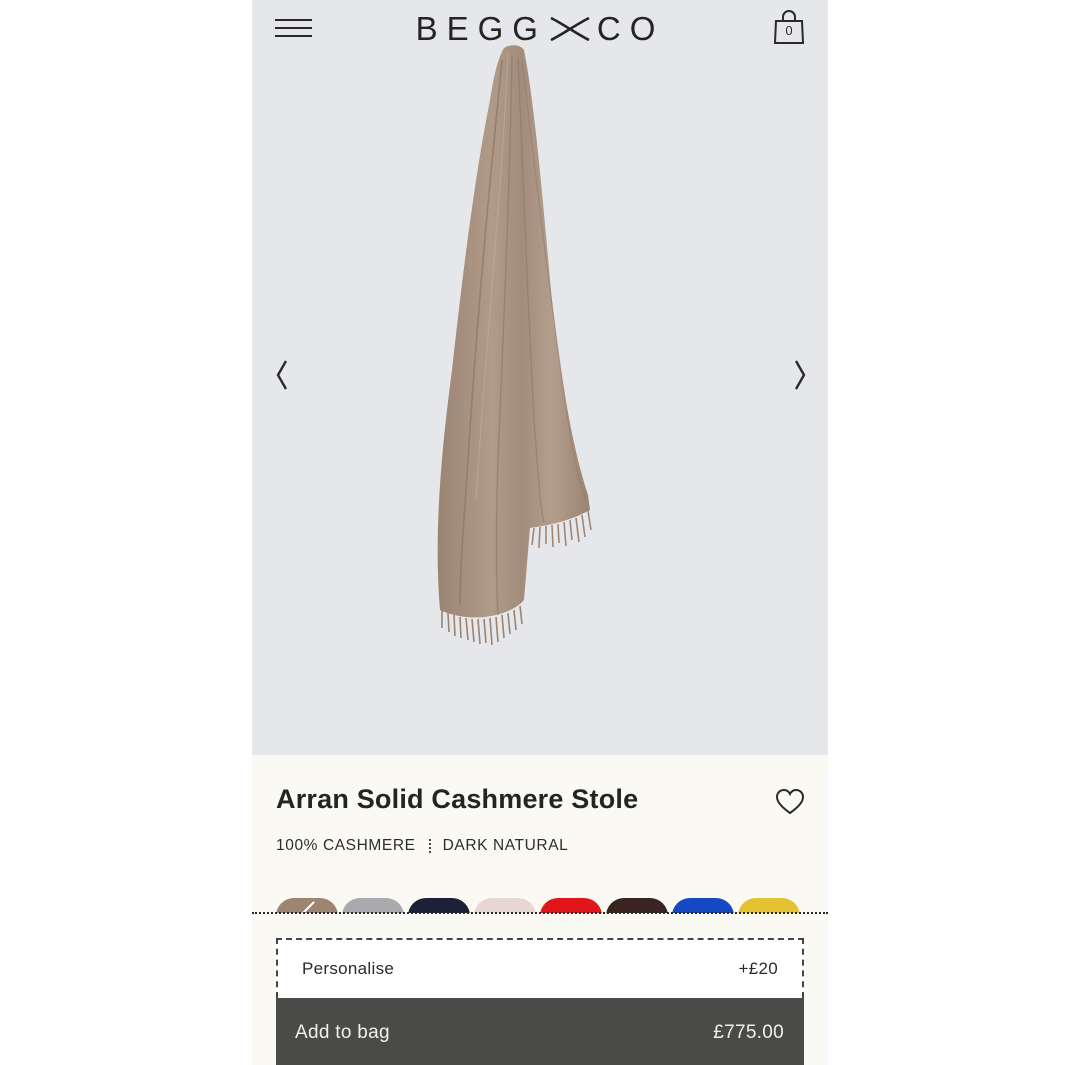 This screenshot has height=1065, width=1080. Describe the element at coordinates (540, 968) in the screenshot. I see `personalise-option: Personalise +£20` at that location.